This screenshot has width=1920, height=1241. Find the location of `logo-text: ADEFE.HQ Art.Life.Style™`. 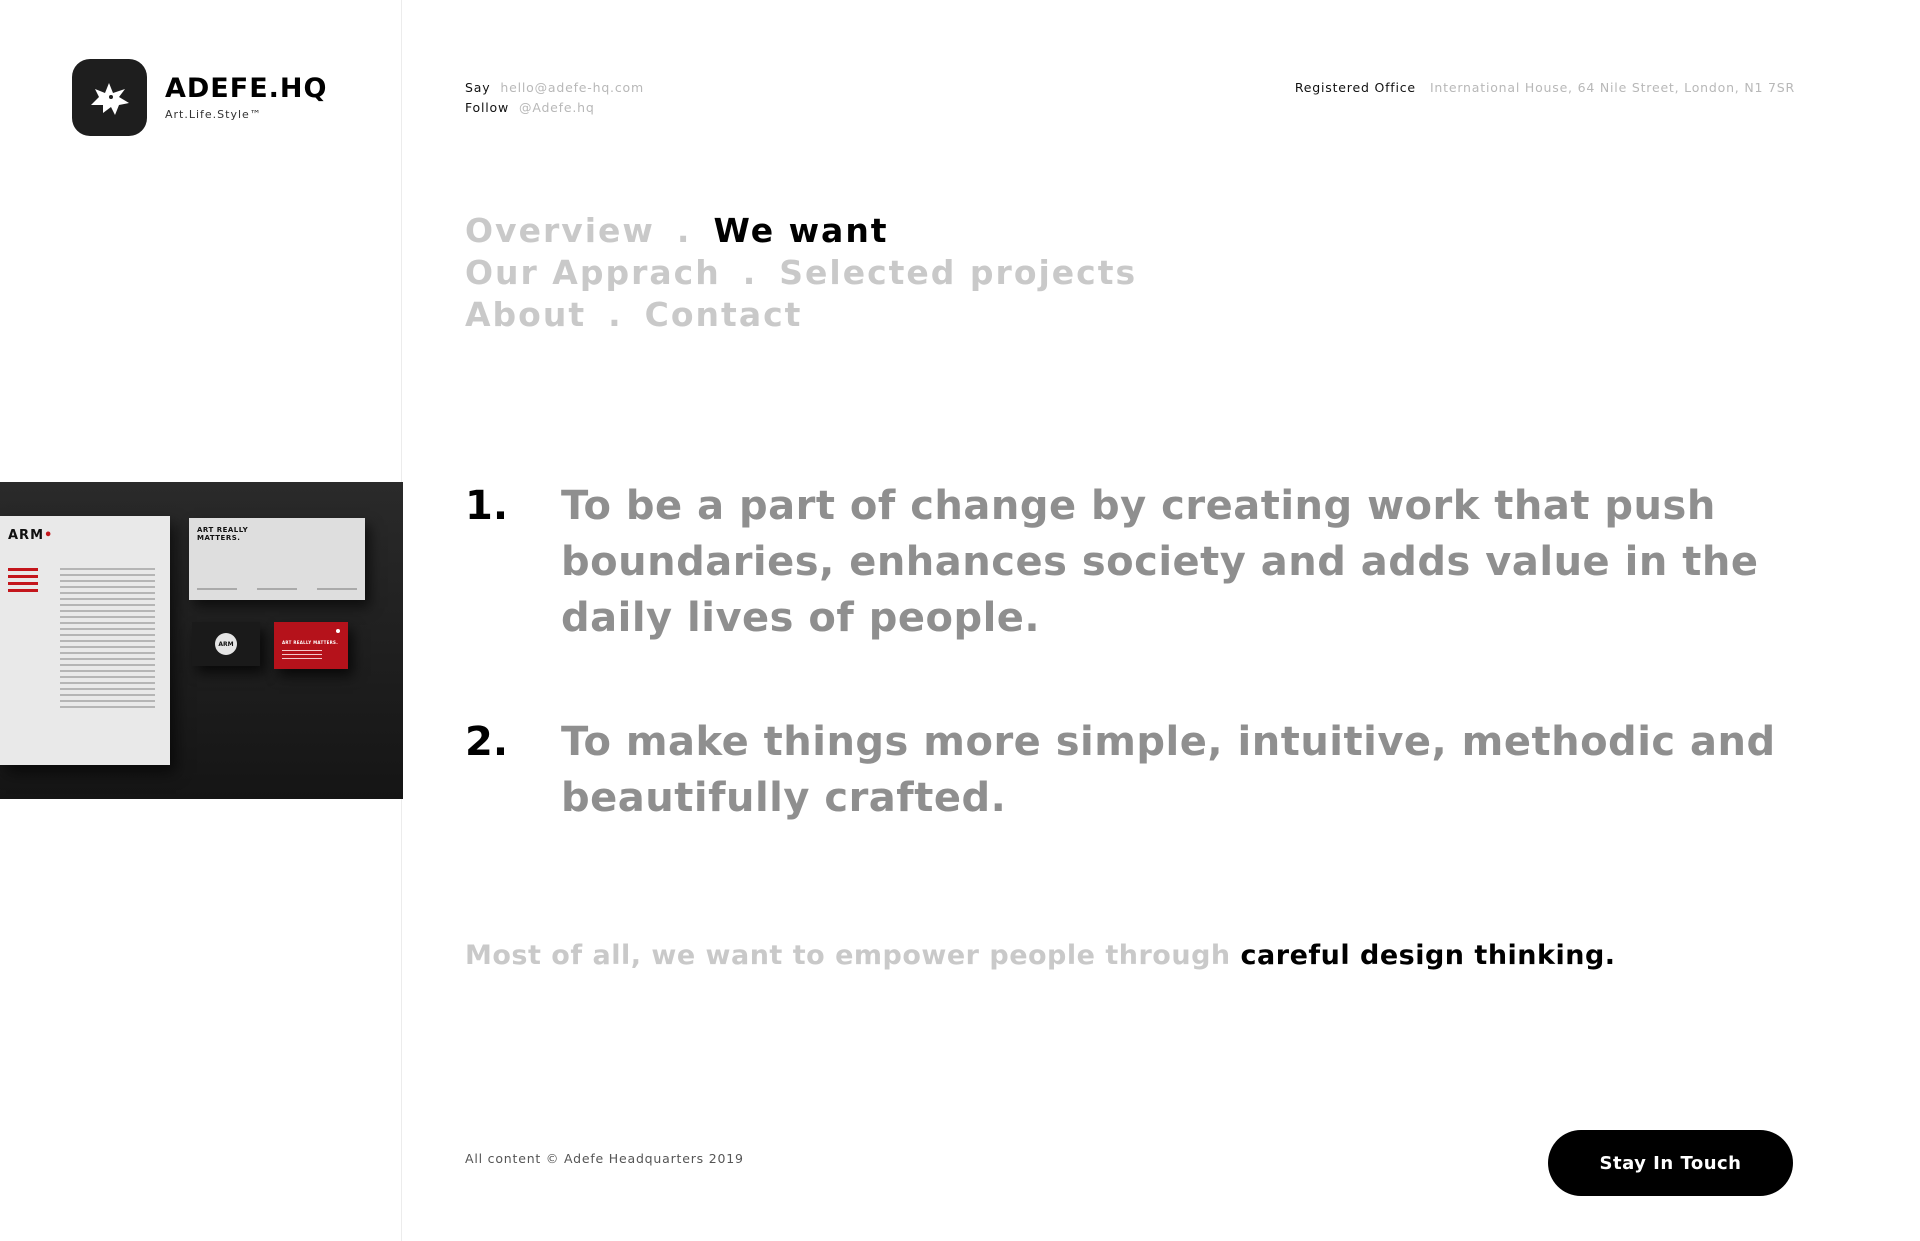

logo-text: ADEFE.HQ Art.Life.Style™ is located at coordinates (246, 97).